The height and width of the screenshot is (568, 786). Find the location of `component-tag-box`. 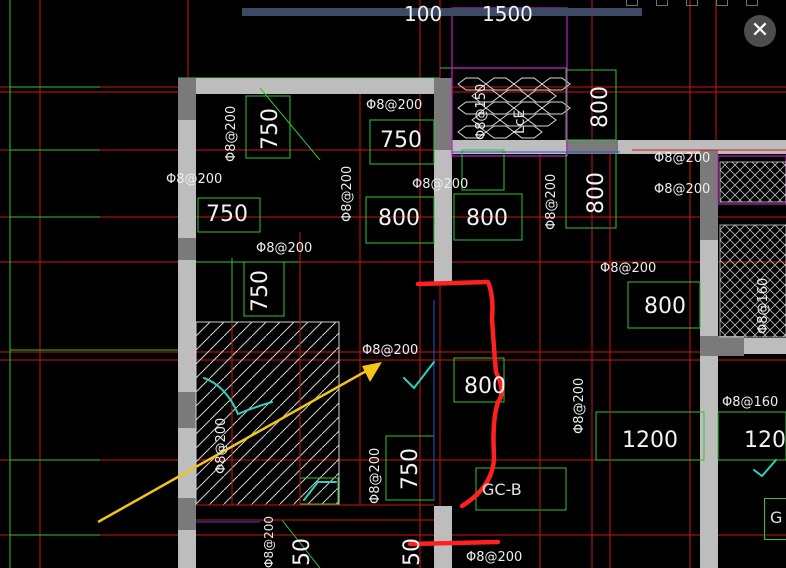

component-tag-box is located at coordinates (775, 519).